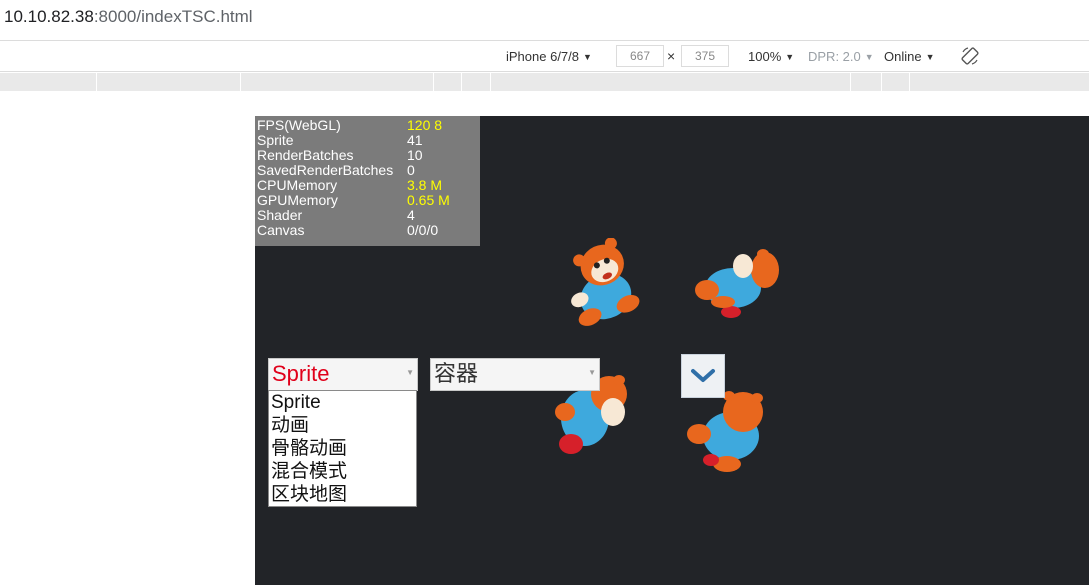 The image size is (1089, 585). I want to click on stat-value: 0, so click(411, 170).